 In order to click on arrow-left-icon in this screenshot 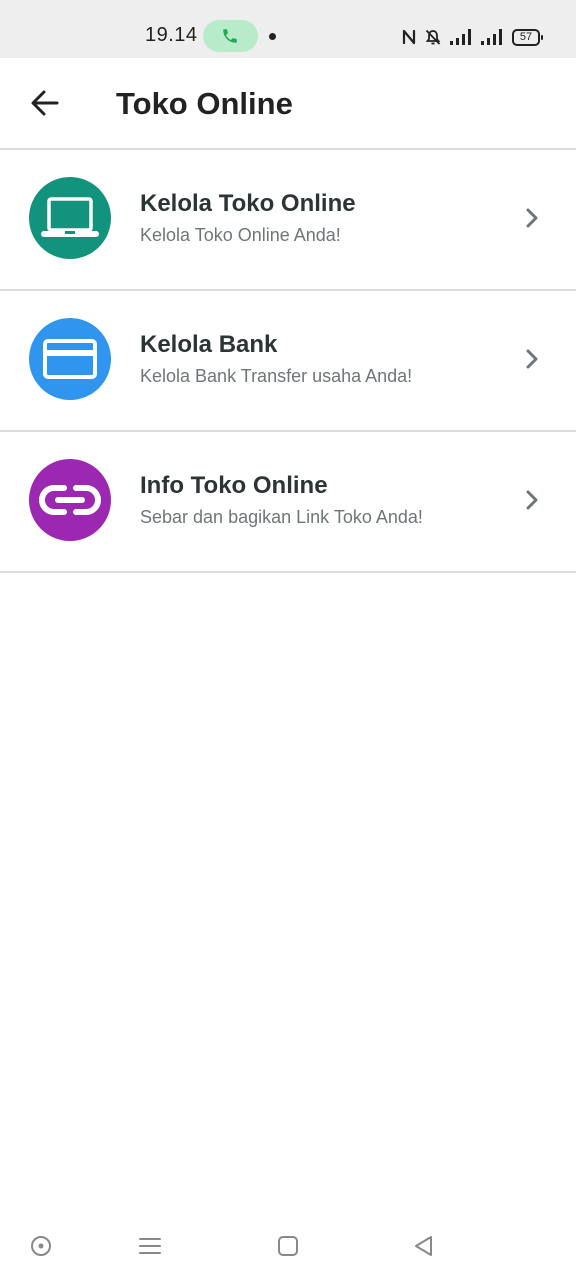, I will do `click(45, 103)`.